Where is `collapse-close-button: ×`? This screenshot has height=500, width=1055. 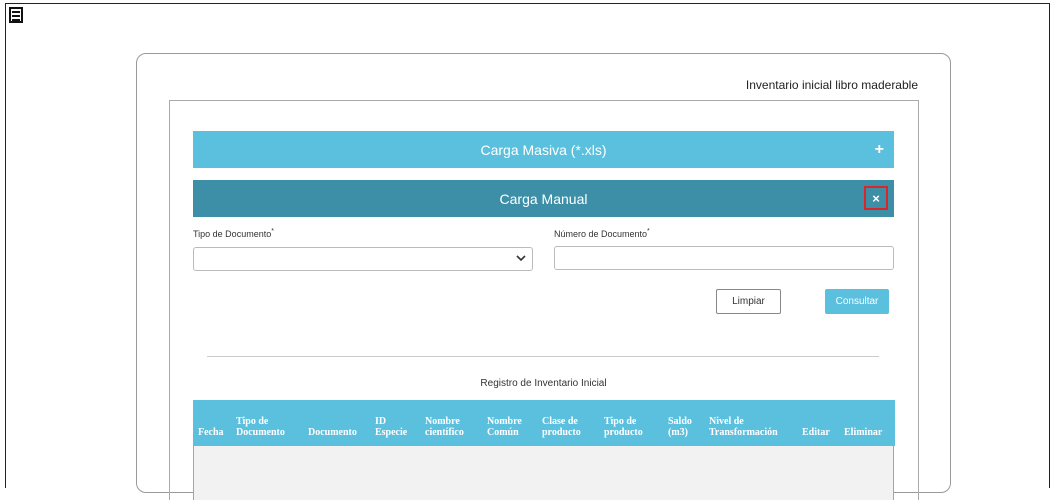 collapse-close-button: × is located at coordinates (876, 198).